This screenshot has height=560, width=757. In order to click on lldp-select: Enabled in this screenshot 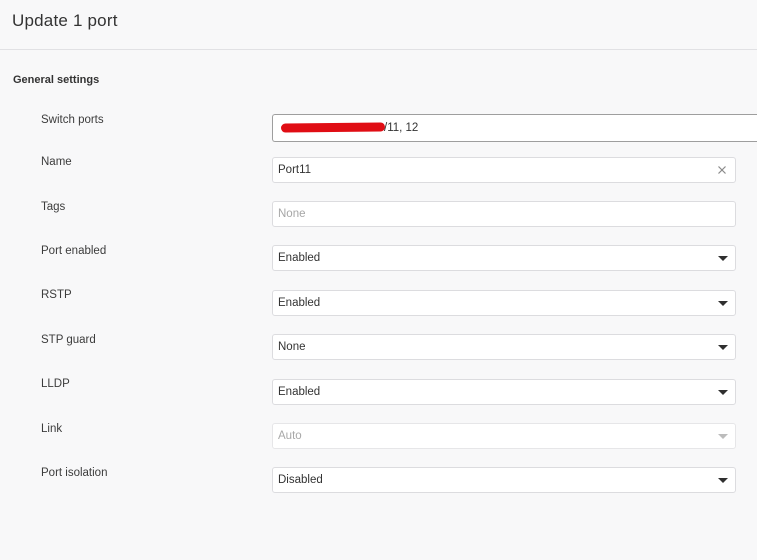, I will do `click(504, 392)`.